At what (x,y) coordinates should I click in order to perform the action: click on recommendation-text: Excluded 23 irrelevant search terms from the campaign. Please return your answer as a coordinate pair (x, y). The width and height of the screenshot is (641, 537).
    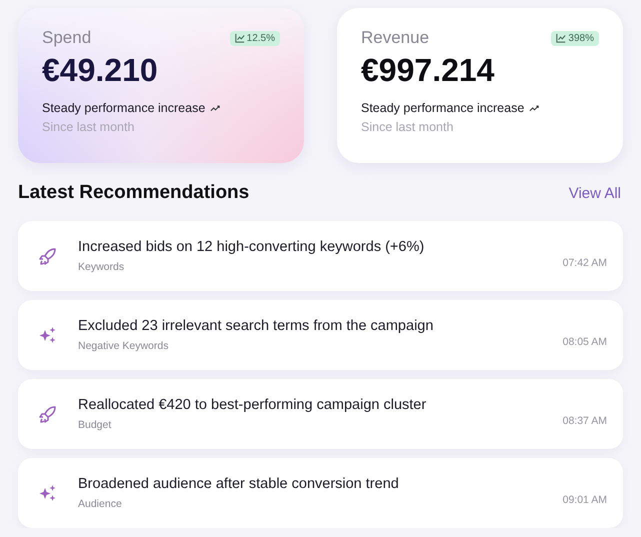
    Looking at the image, I should click on (256, 326).